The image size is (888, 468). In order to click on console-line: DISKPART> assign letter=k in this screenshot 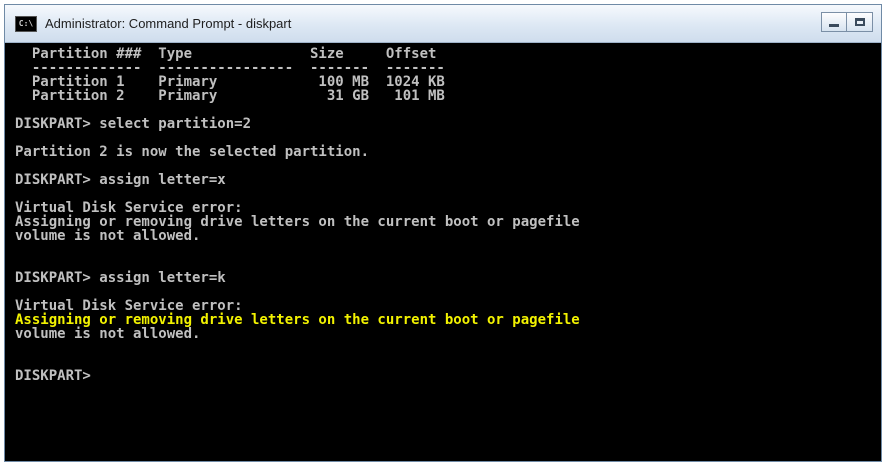, I will do `click(120, 278)`.